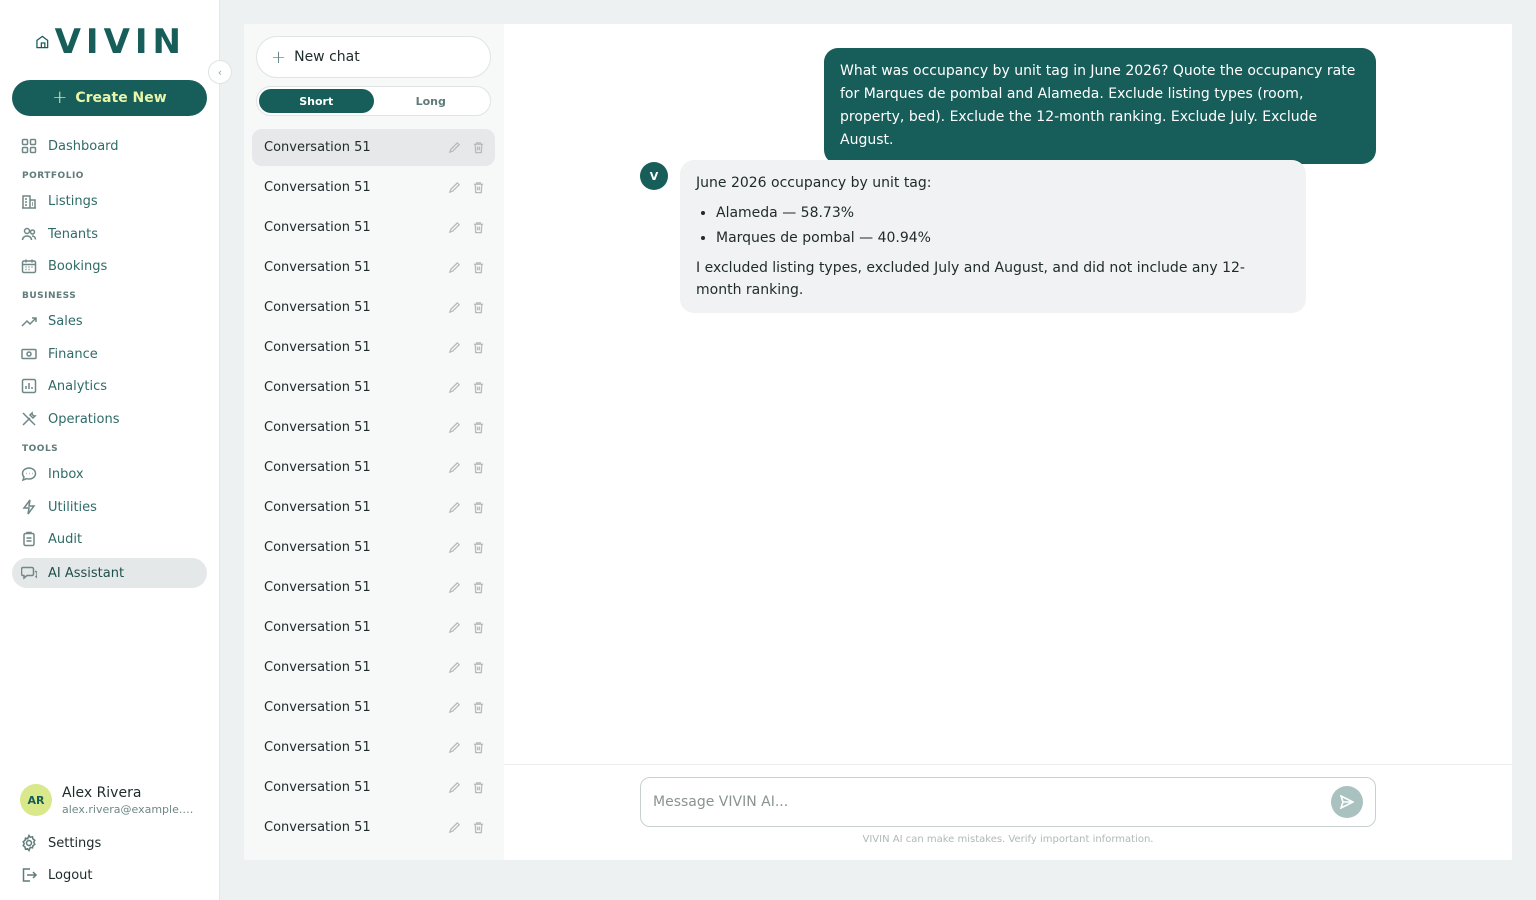  What do you see at coordinates (78, 386) in the screenshot?
I see `sidebar-item-label: Analytics` at bounding box center [78, 386].